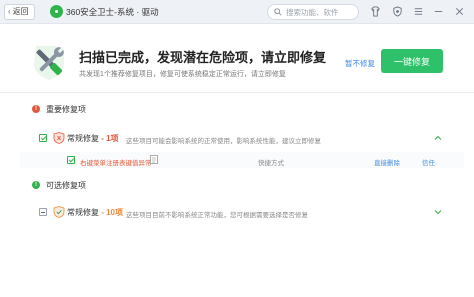  What do you see at coordinates (237, 92) in the screenshot?
I see `header-divider` at bounding box center [237, 92].